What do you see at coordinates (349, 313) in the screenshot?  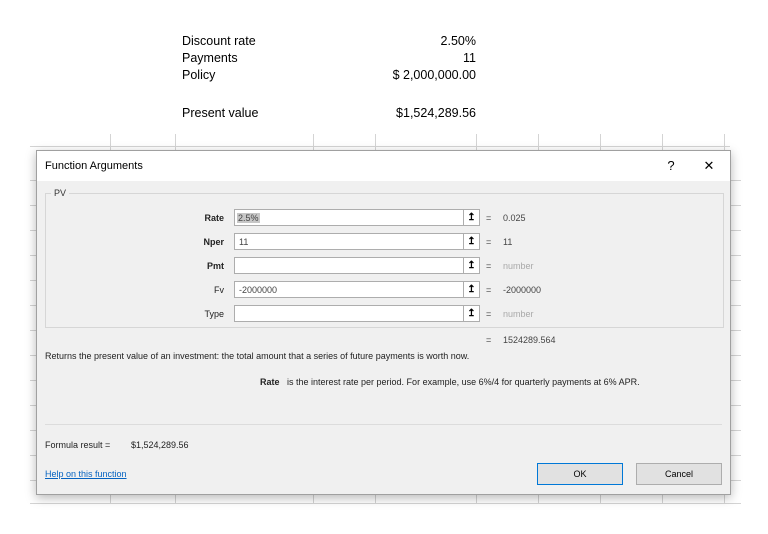 I see `type-input` at bounding box center [349, 313].